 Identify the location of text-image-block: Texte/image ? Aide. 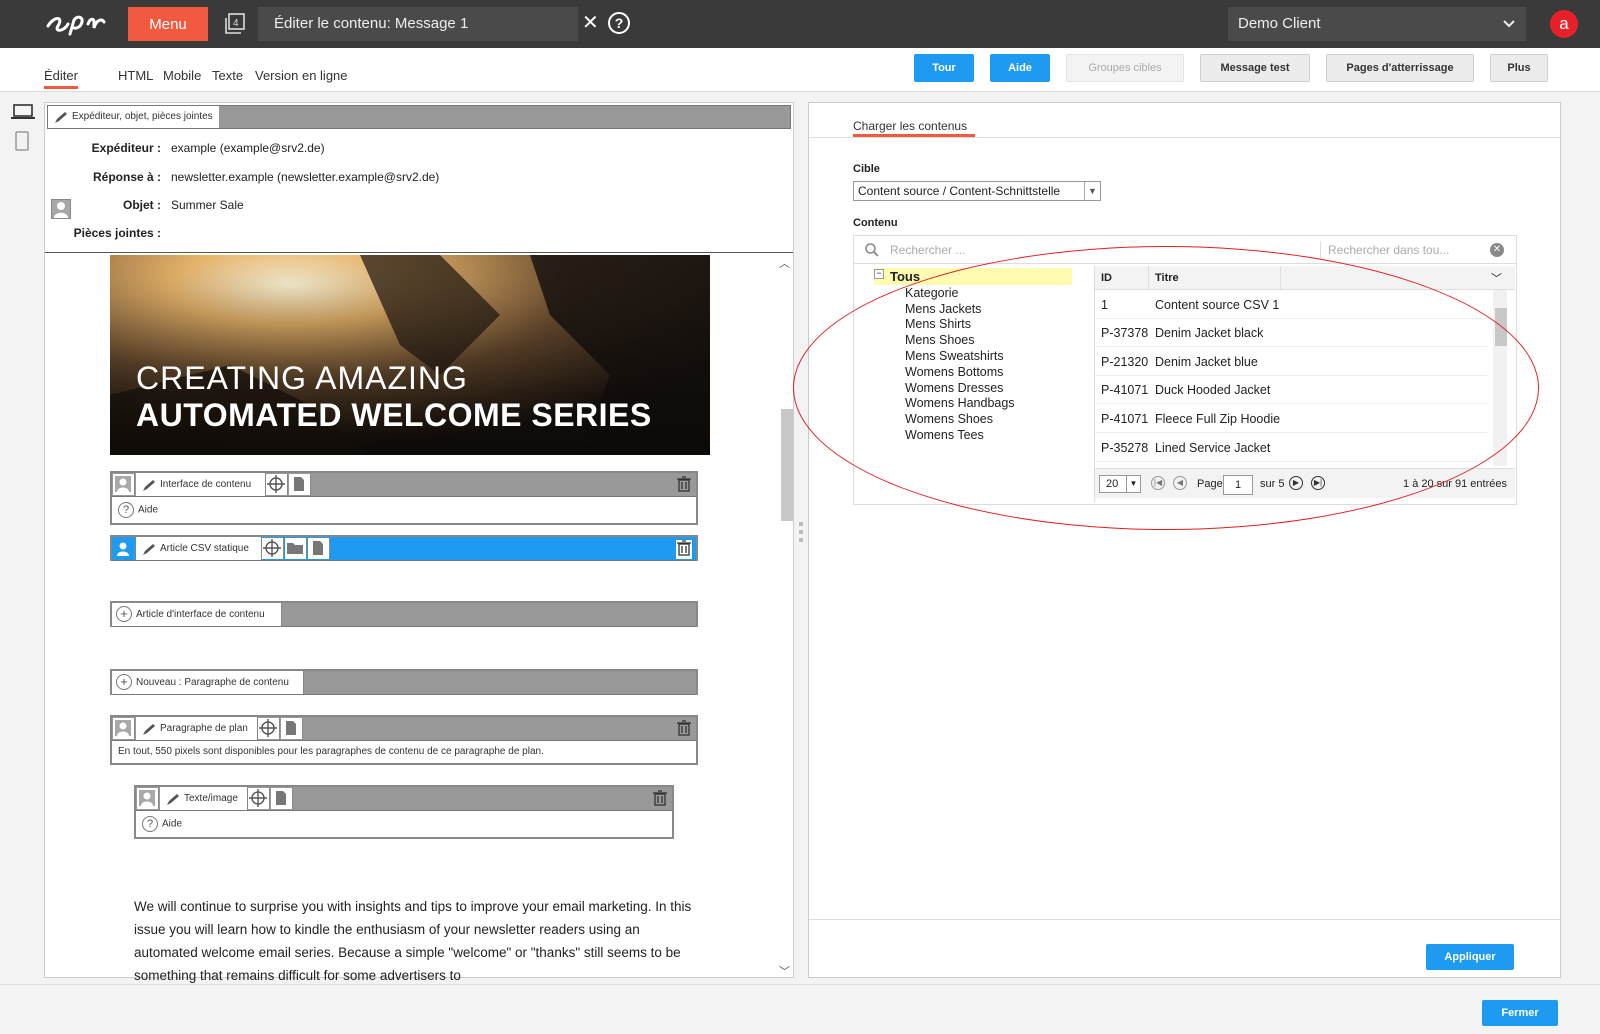
(404, 812).